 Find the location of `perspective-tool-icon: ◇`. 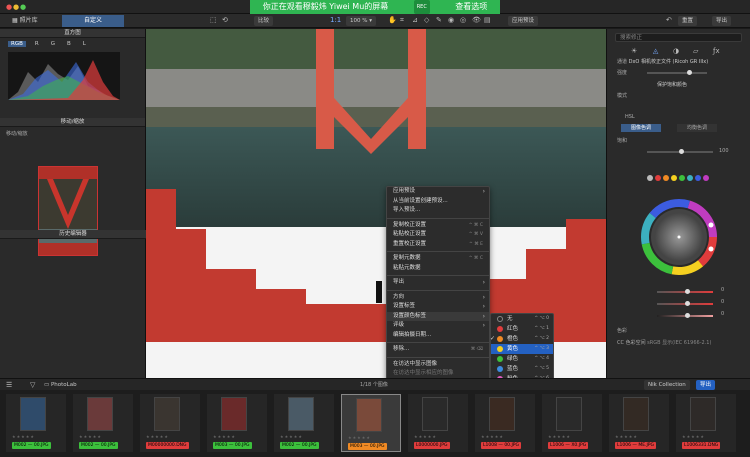

perspective-tool-icon: ◇ is located at coordinates (426, 20).